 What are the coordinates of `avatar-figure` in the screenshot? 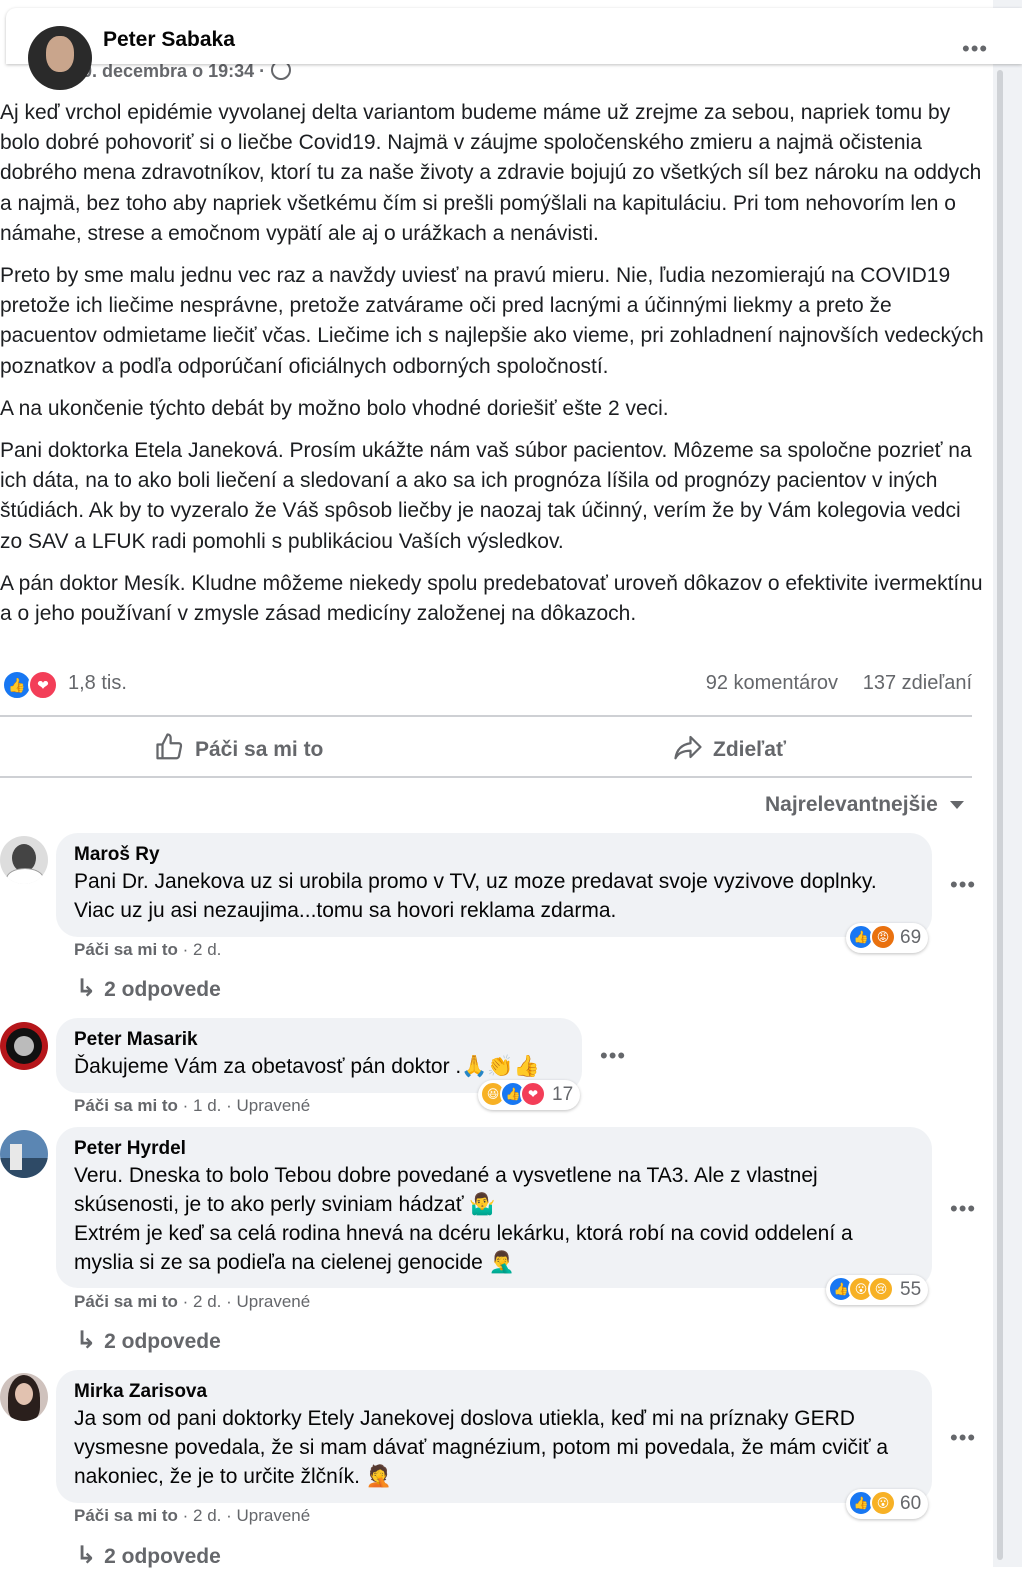 It's located at (16, 1157).